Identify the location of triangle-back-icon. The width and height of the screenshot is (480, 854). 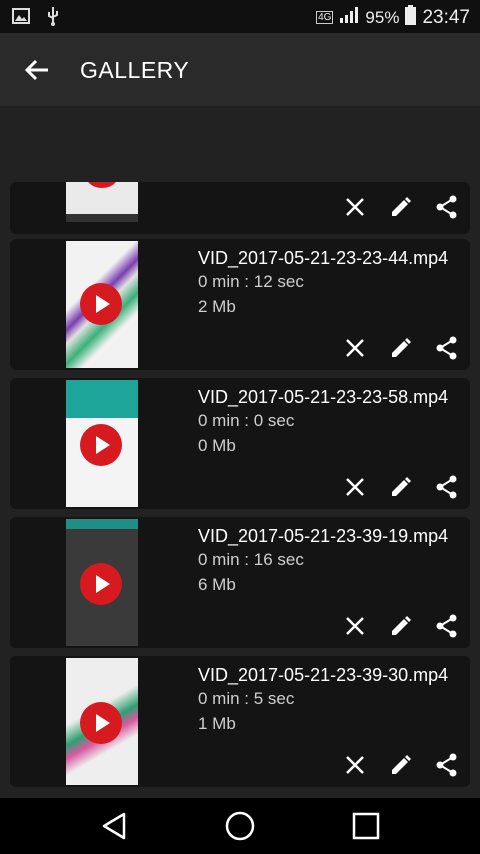
(114, 826).